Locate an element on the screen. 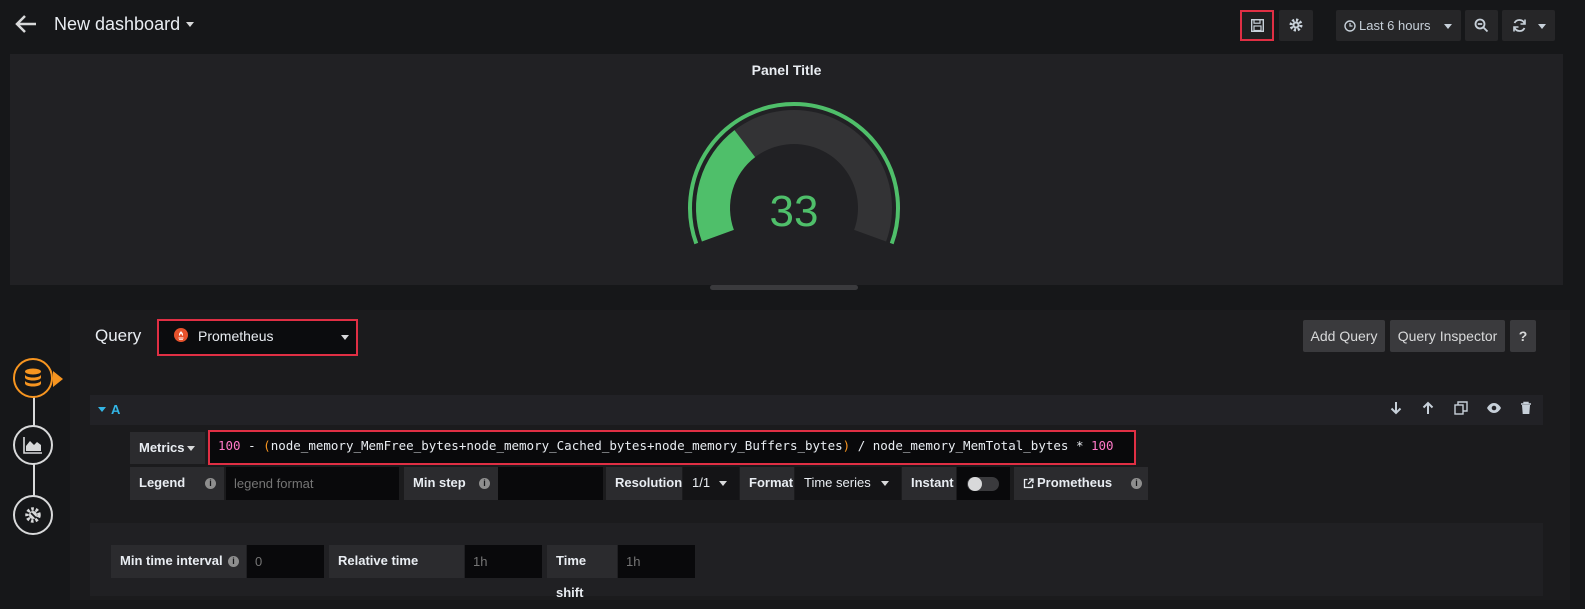 The width and height of the screenshot is (1585, 609). instant-label: Instant is located at coordinates (929, 483).